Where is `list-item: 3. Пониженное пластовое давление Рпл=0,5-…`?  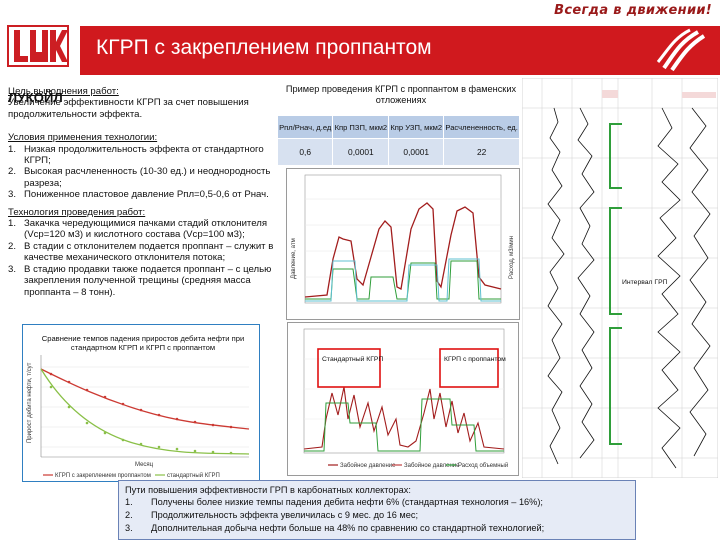 list-item: 3. Пониженное пластовое давление Рпл=0,5-… is located at coordinates (138, 195).